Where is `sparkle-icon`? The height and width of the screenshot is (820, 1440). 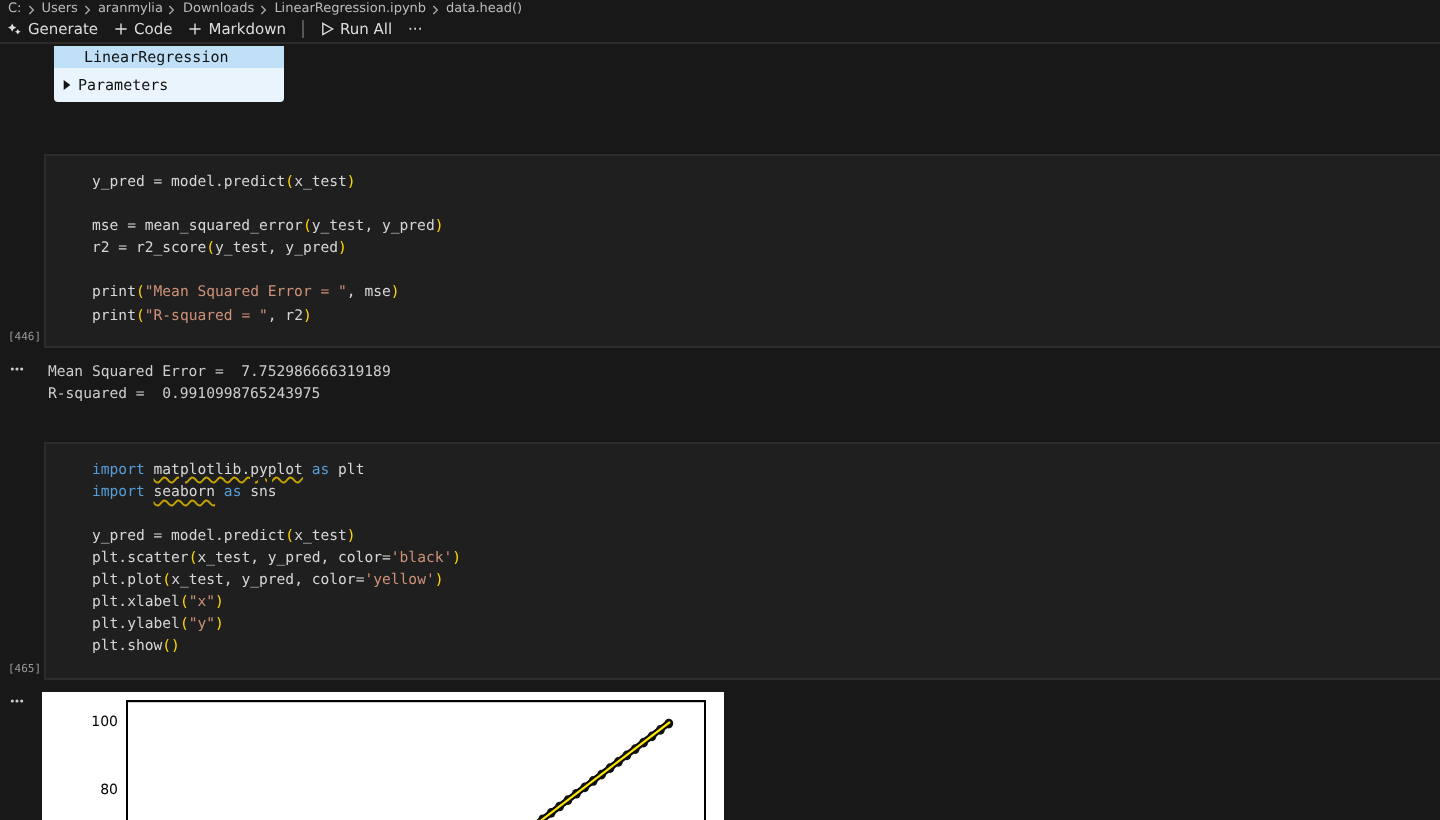 sparkle-icon is located at coordinates (15, 29).